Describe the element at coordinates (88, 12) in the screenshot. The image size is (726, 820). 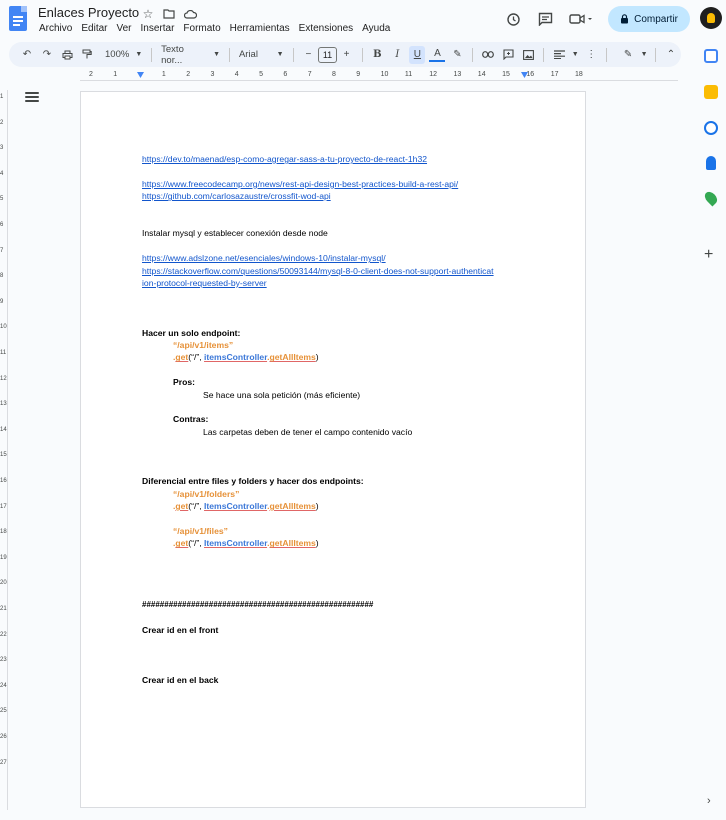
I see `document-title: Enlaces Proyecto` at that location.